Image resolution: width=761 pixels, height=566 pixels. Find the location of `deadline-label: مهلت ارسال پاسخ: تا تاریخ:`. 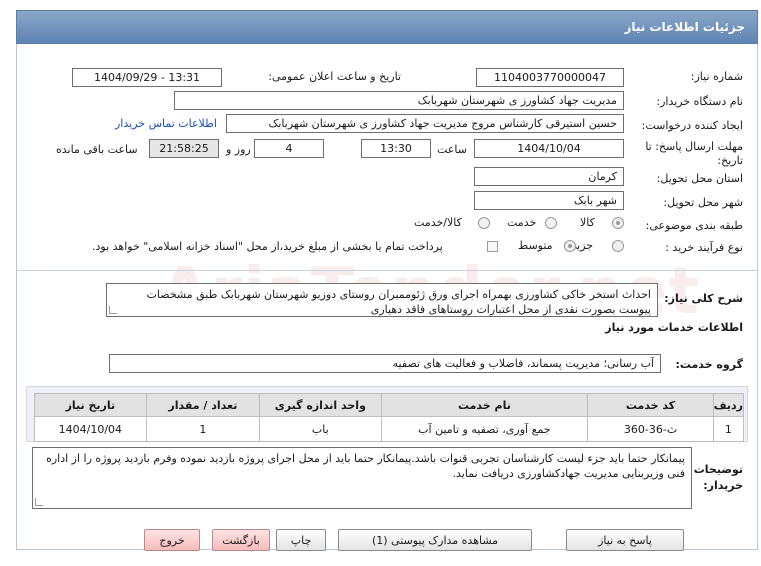

deadline-label: مهلت ارسال پاسخ: تا تاریخ: is located at coordinates (694, 153).